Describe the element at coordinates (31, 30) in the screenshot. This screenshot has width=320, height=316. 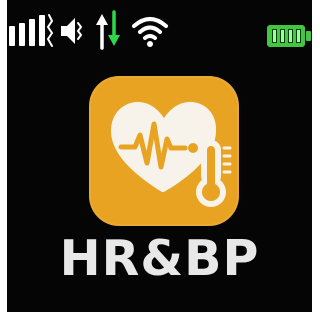
I see `signal-strength-icon` at that location.